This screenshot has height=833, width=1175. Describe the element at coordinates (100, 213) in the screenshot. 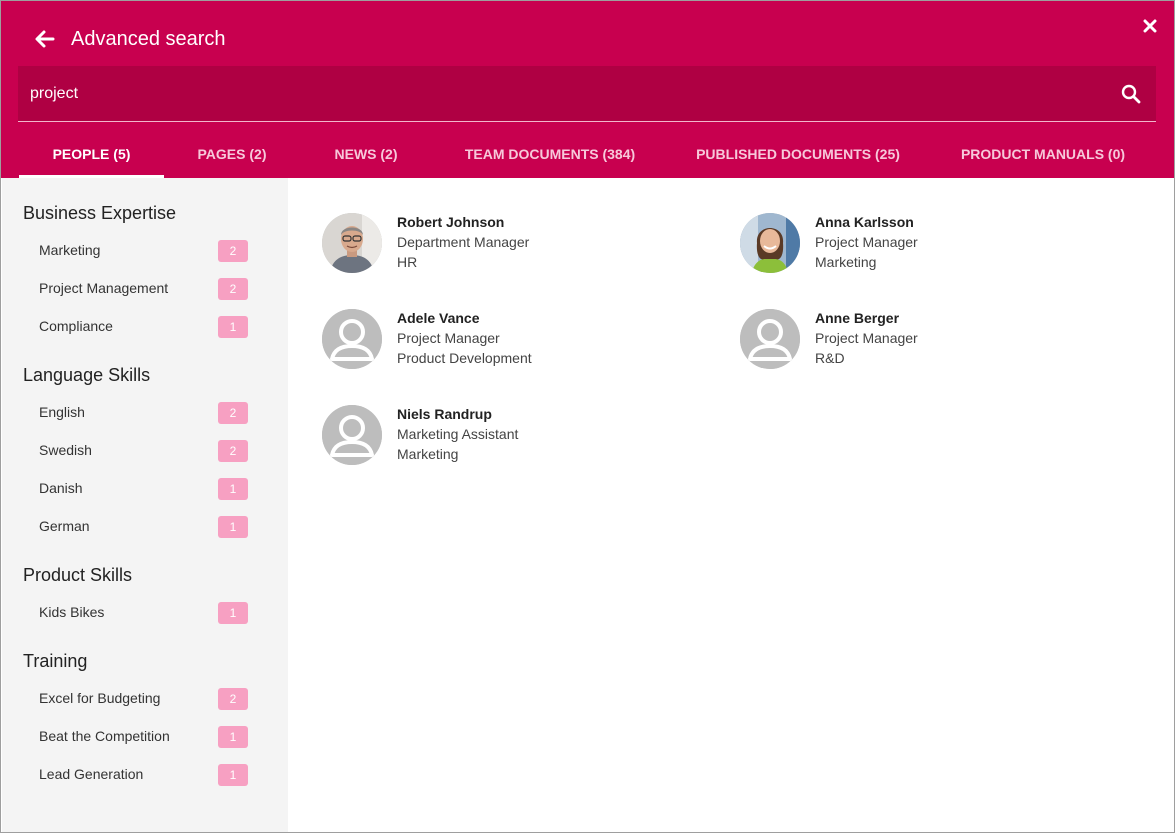

I see `facet-group-title: Business Expertise` at that location.